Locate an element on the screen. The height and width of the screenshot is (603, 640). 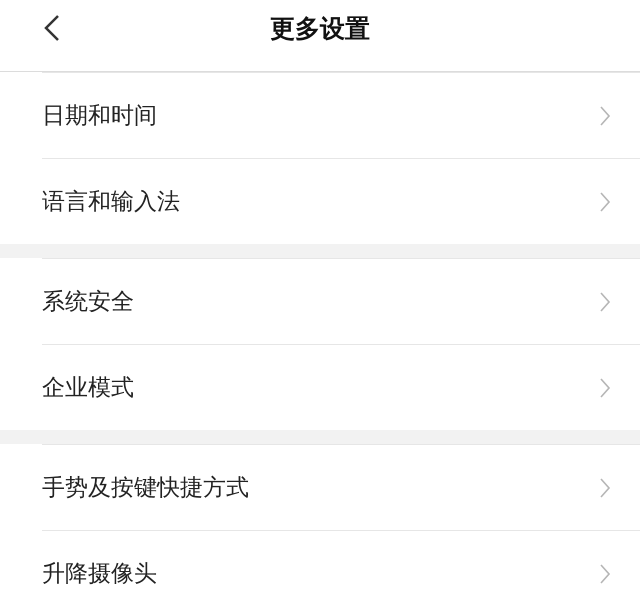
settings-label: 升降摄像头 is located at coordinates (100, 574).